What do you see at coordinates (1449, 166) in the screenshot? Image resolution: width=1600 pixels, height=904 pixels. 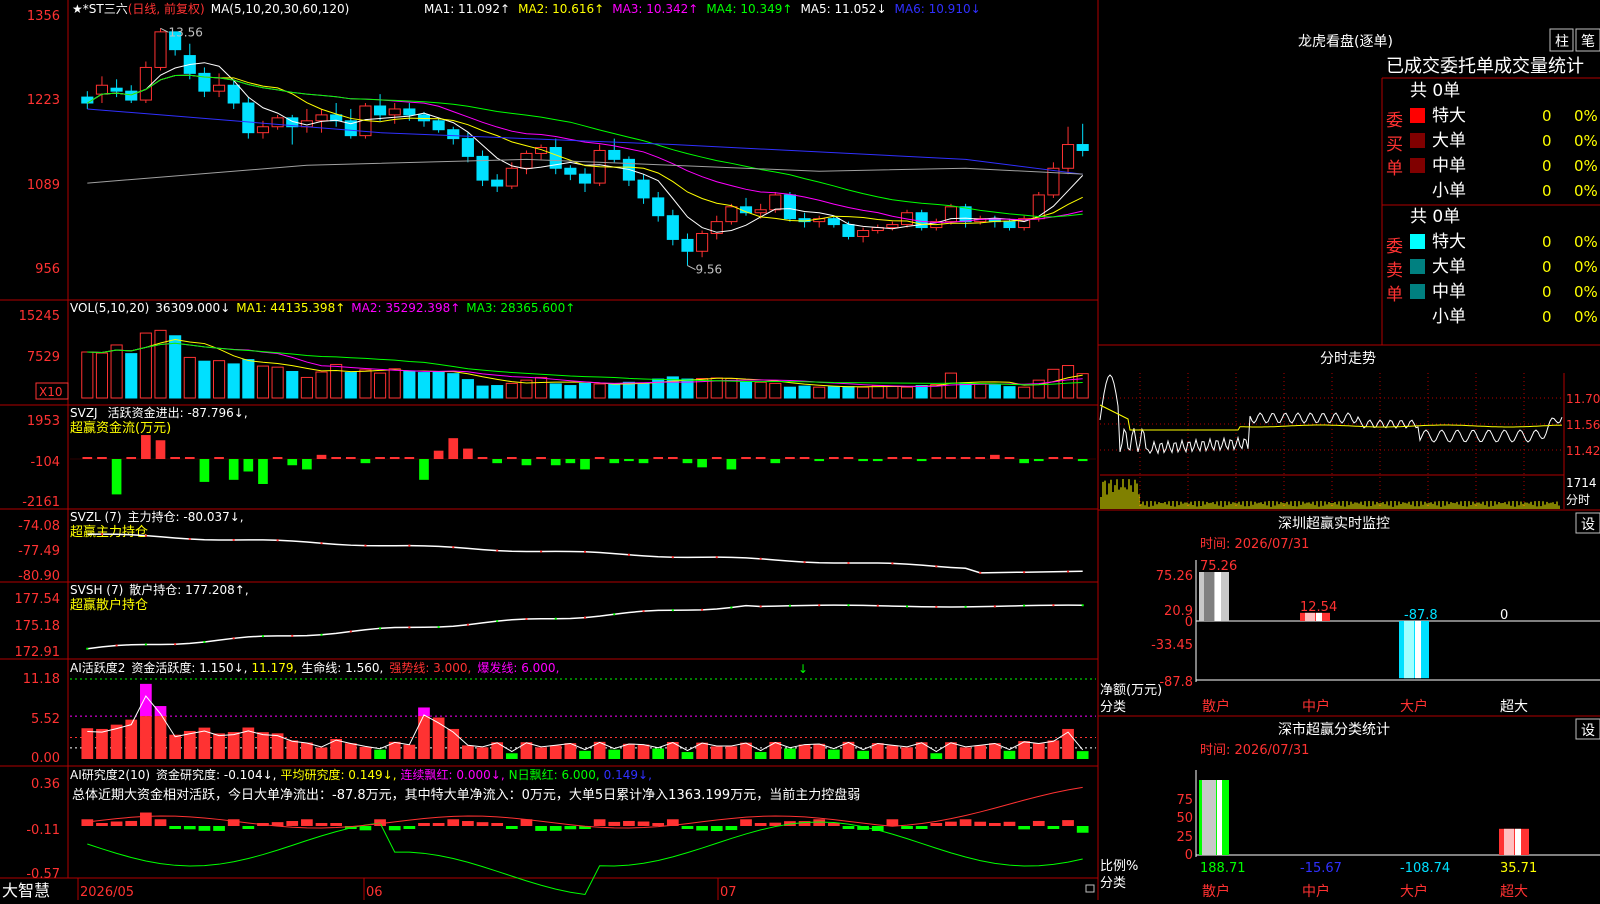 I see `order-size-label: 中单` at bounding box center [1449, 166].